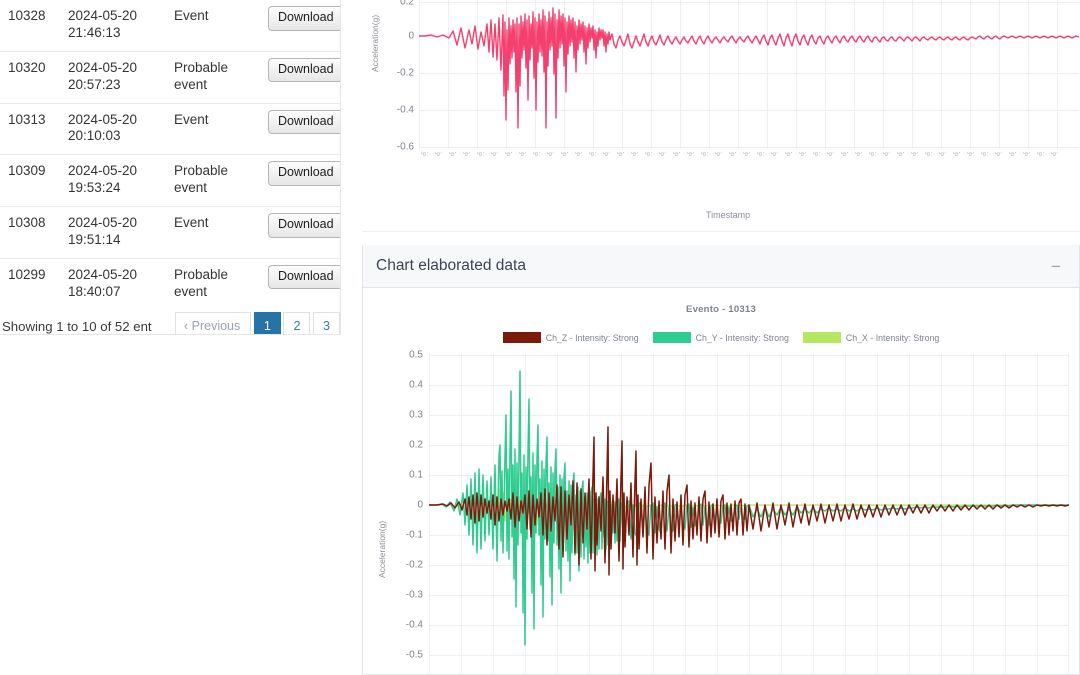 The image size is (1080, 675). I want to click on pagination-page-link: 3, so click(326, 322).